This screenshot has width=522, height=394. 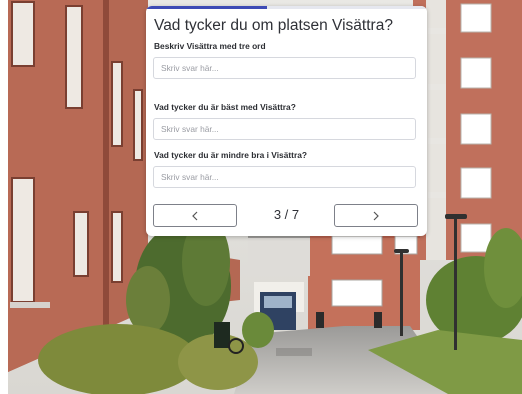 I want to click on question-label-3: Vad tycker du är mindre bra i Visättra?, so click(x=230, y=155).